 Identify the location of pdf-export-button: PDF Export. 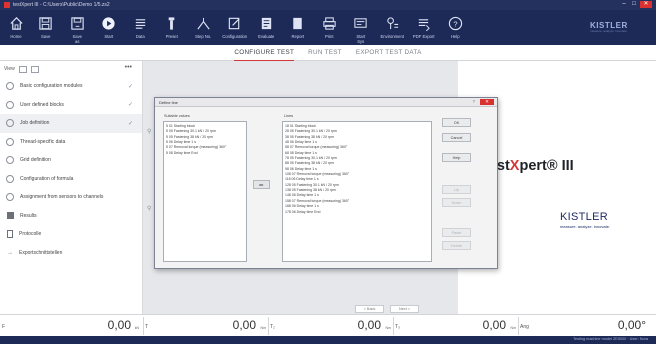
(424, 27).